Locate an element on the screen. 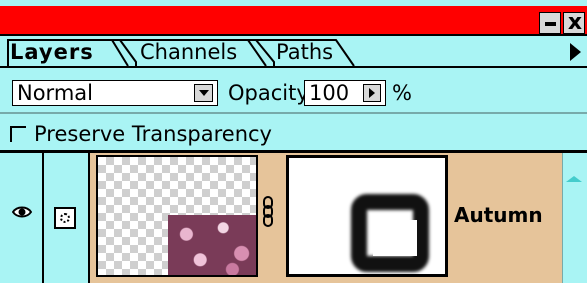  preserve-transparency-checkbox is located at coordinates (18, 134).